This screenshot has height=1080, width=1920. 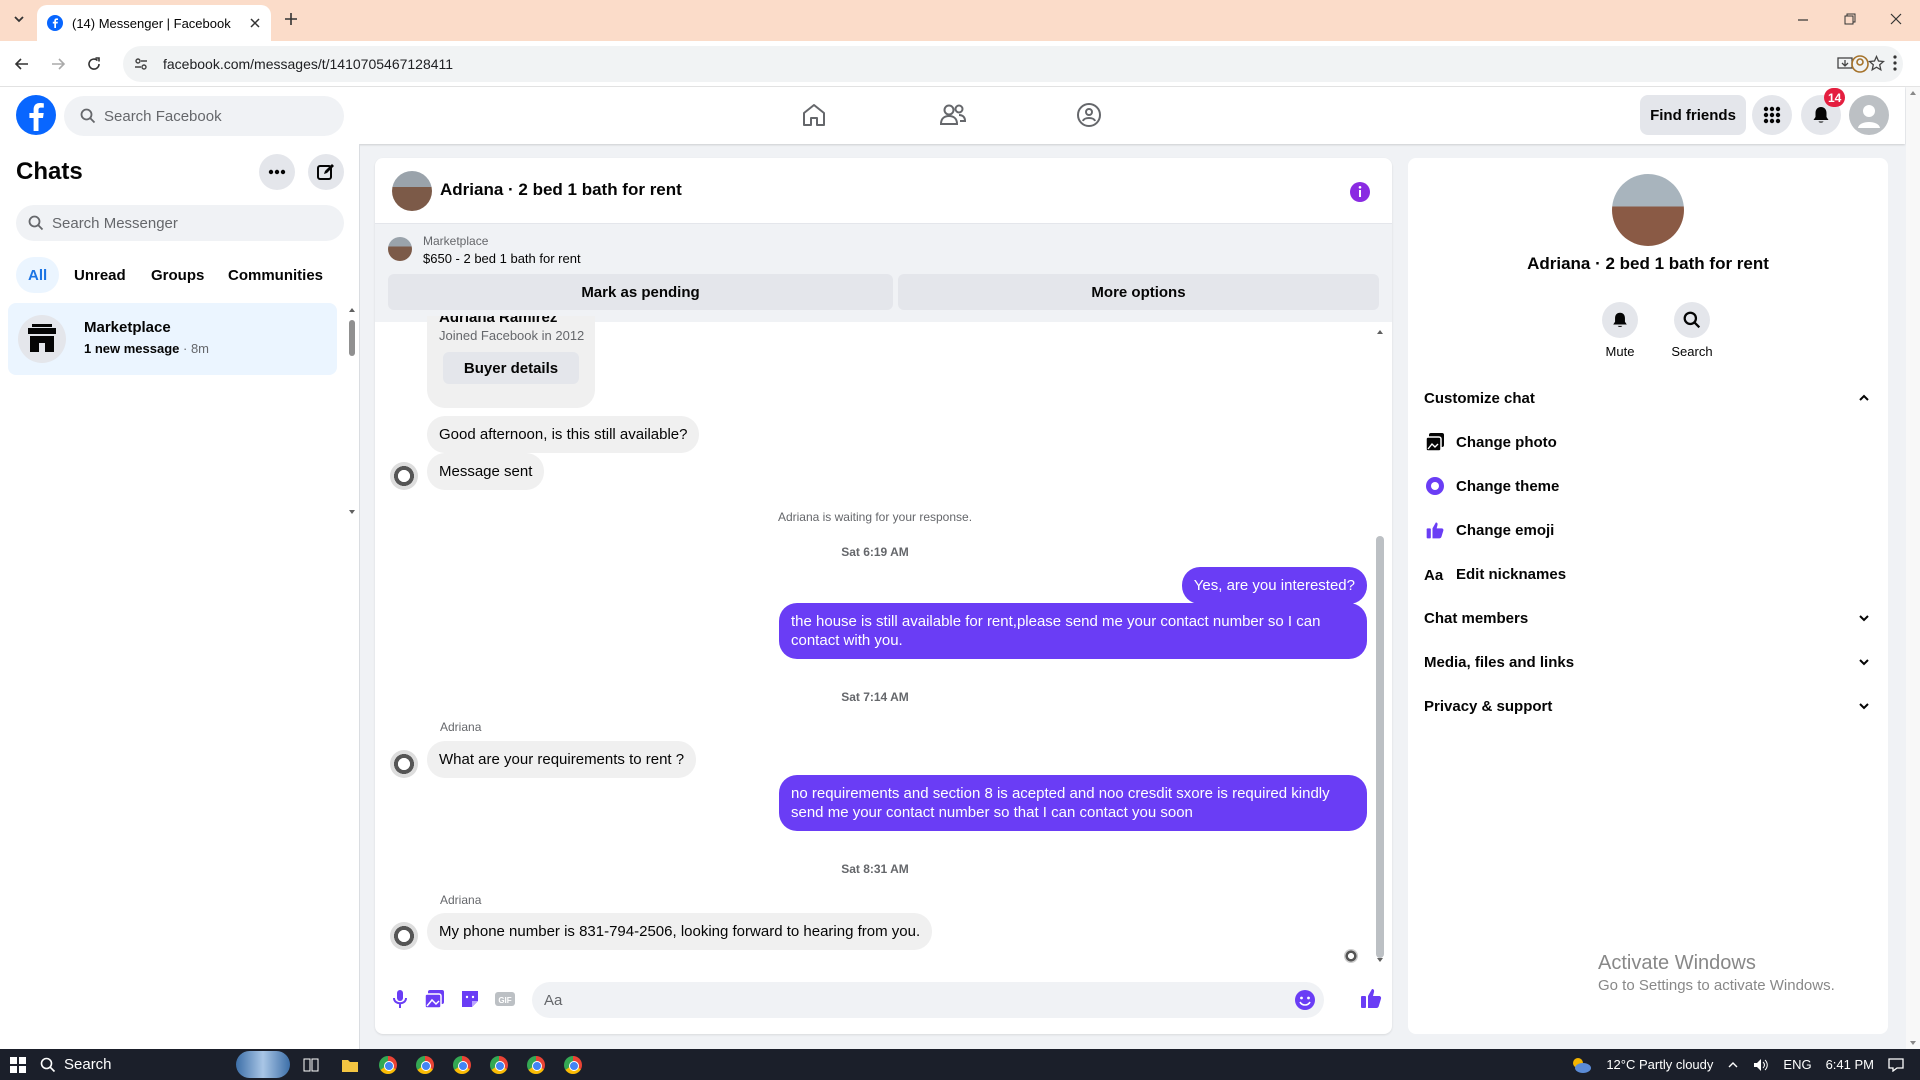 I want to click on bookmark-star-icon, so click(x=1876, y=63).